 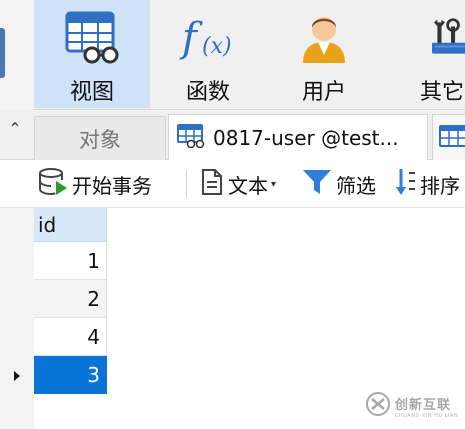 I want to click on begin-transaction-label: 开始事务, so click(x=112, y=185).